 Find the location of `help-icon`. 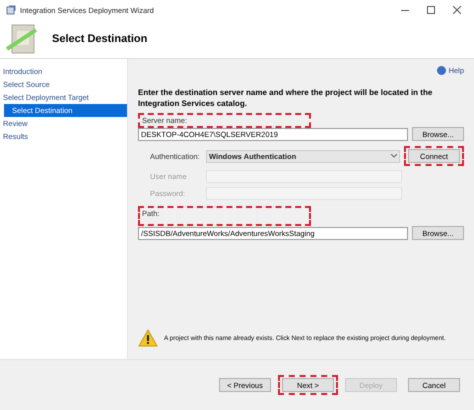

help-icon is located at coordinates (441, 70).